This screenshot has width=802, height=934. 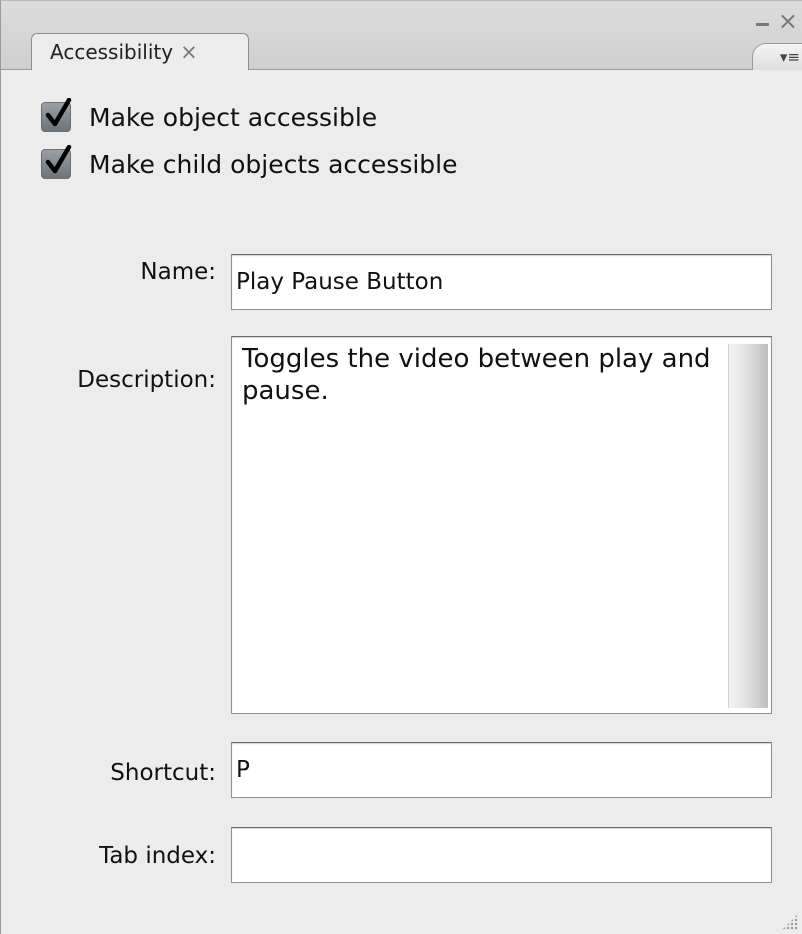 What do you see at coordinates (163, 773) in the screenshot?
I see `shortcut-label: Shortcut:` at bounding box center [163, 773].